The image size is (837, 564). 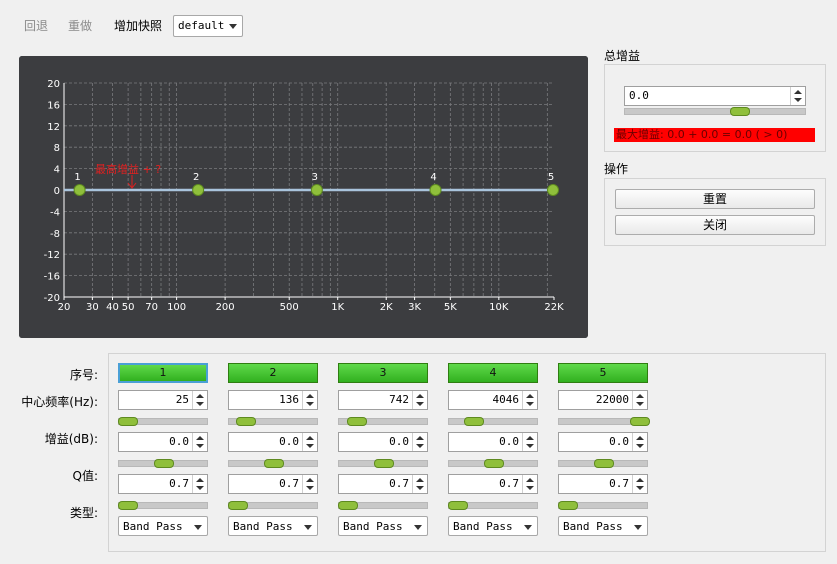 I want to click on total-gain-spinbox: 0.0, so click(x=715, y=96).